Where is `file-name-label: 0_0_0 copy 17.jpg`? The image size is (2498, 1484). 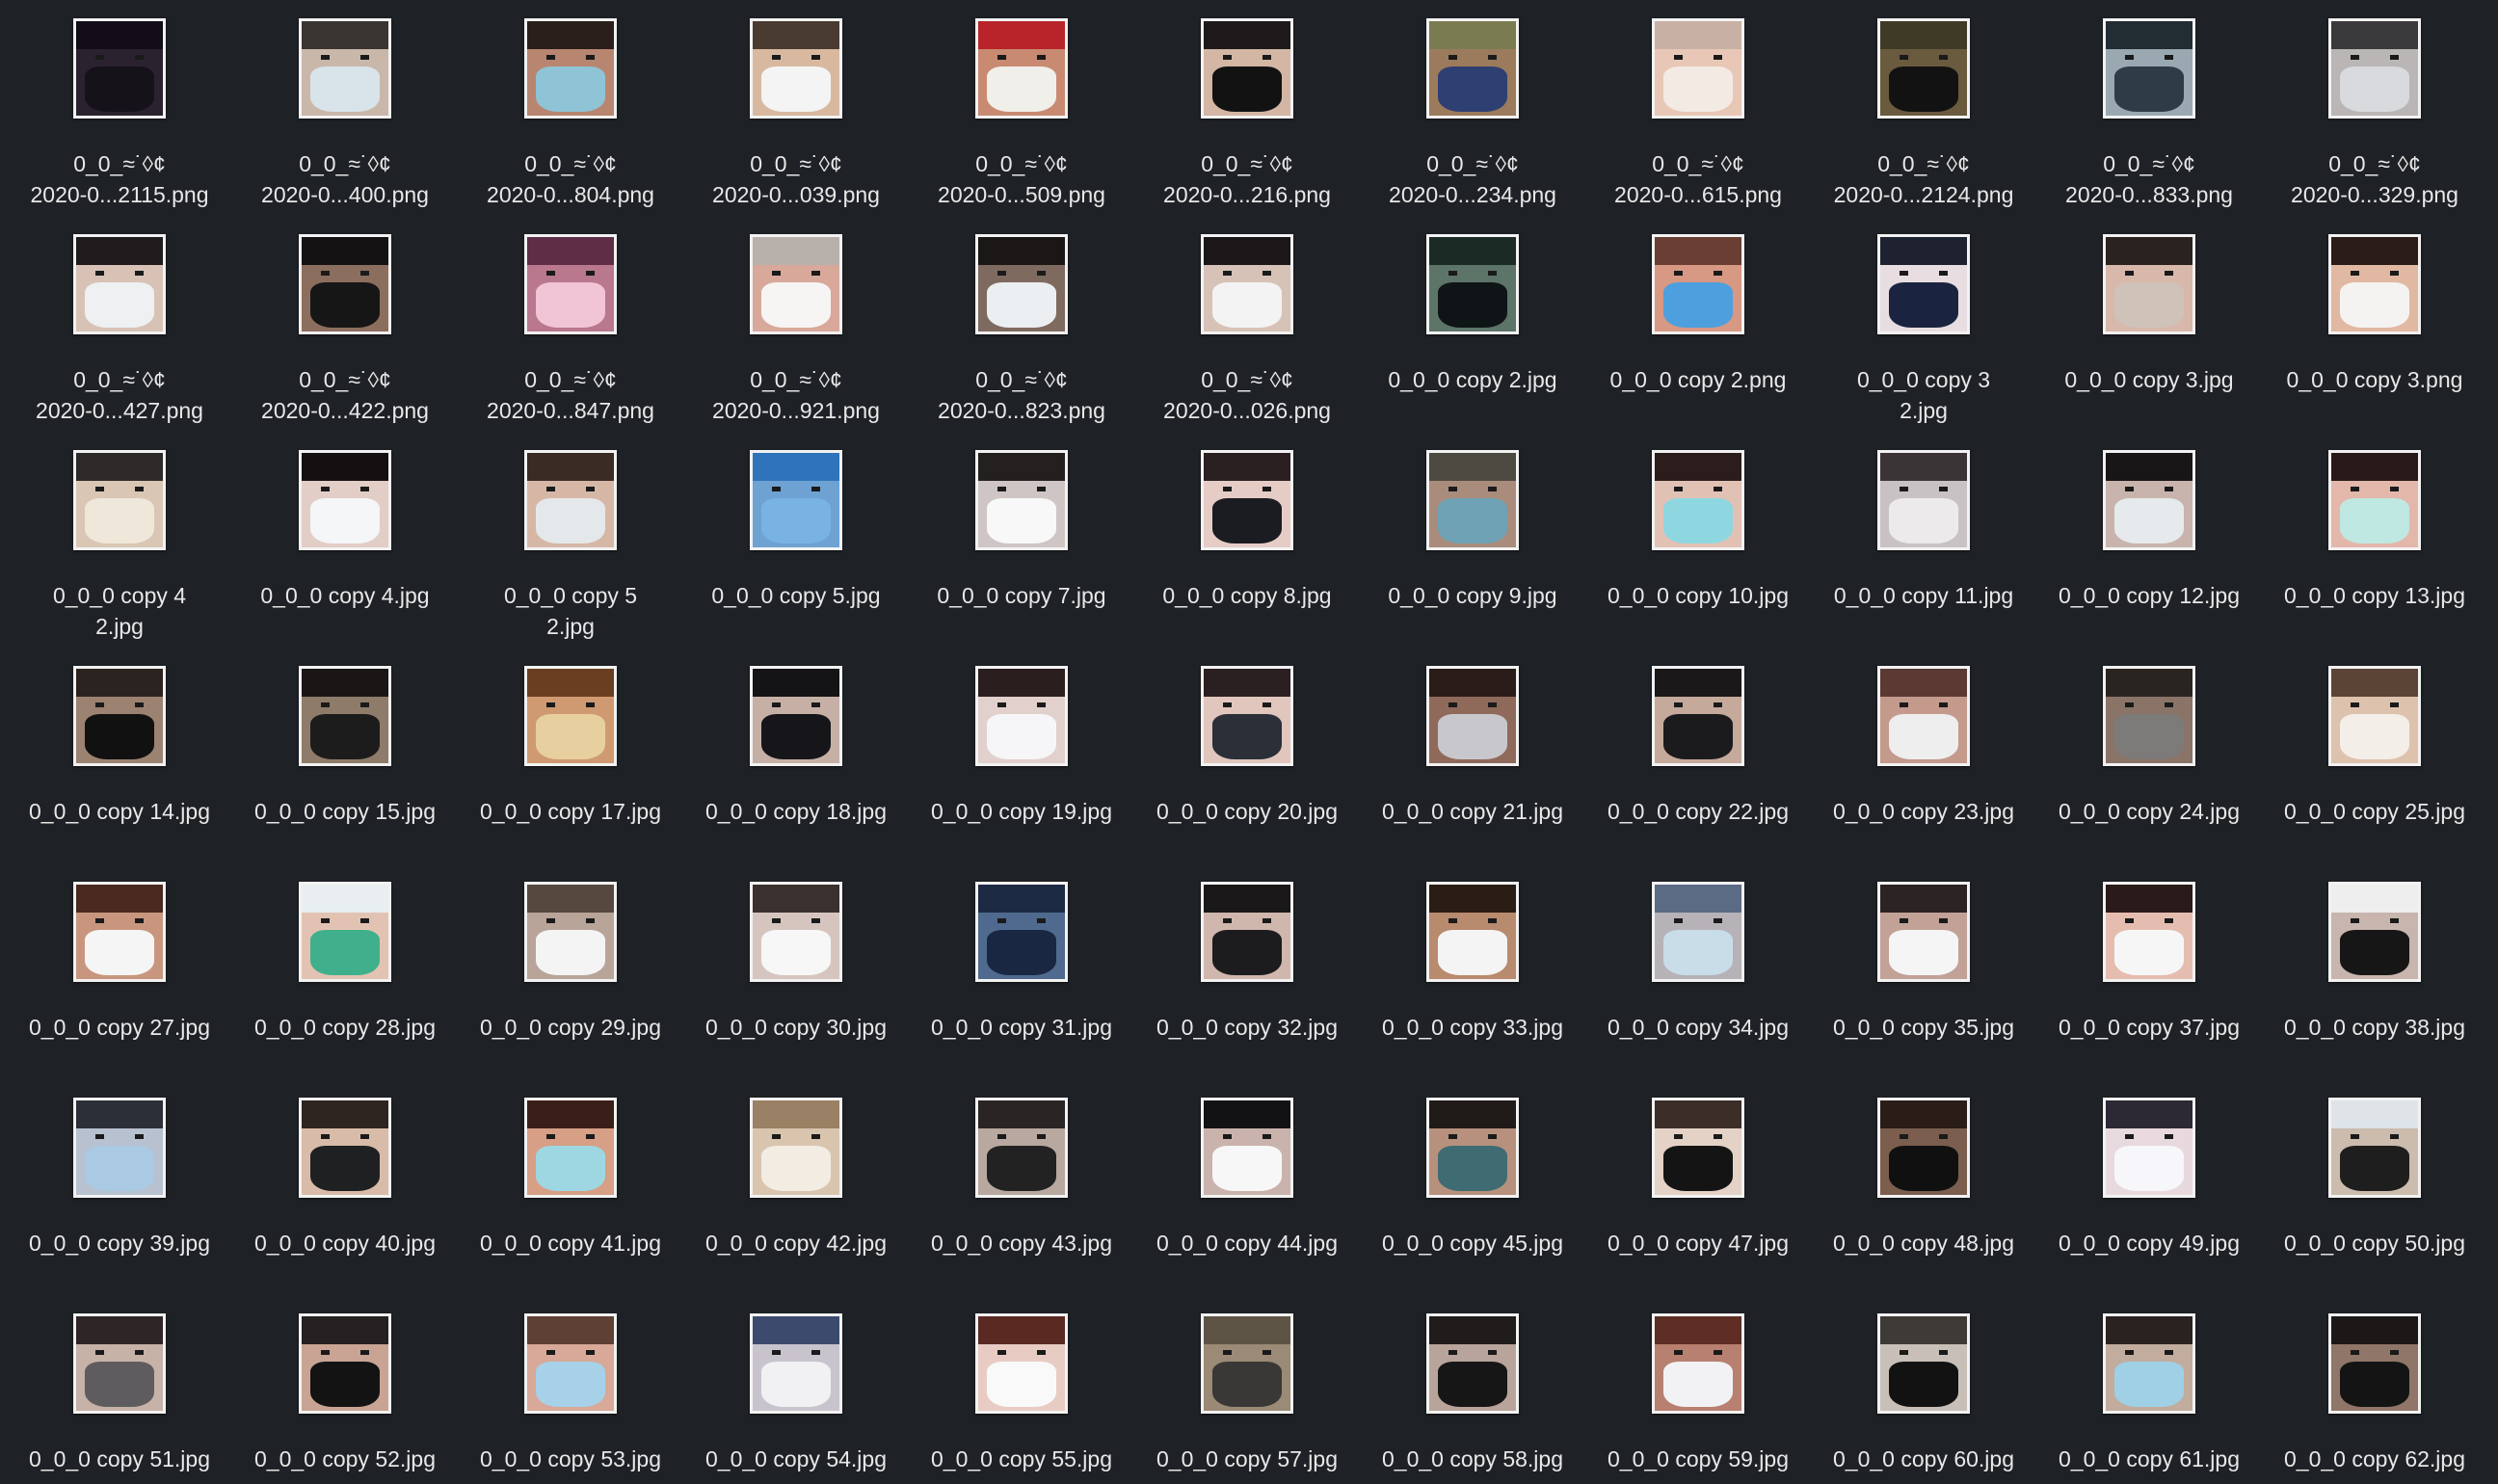
file-name-label: 0_0_0 copy 17.jpg is located at coordinates (570, 811).